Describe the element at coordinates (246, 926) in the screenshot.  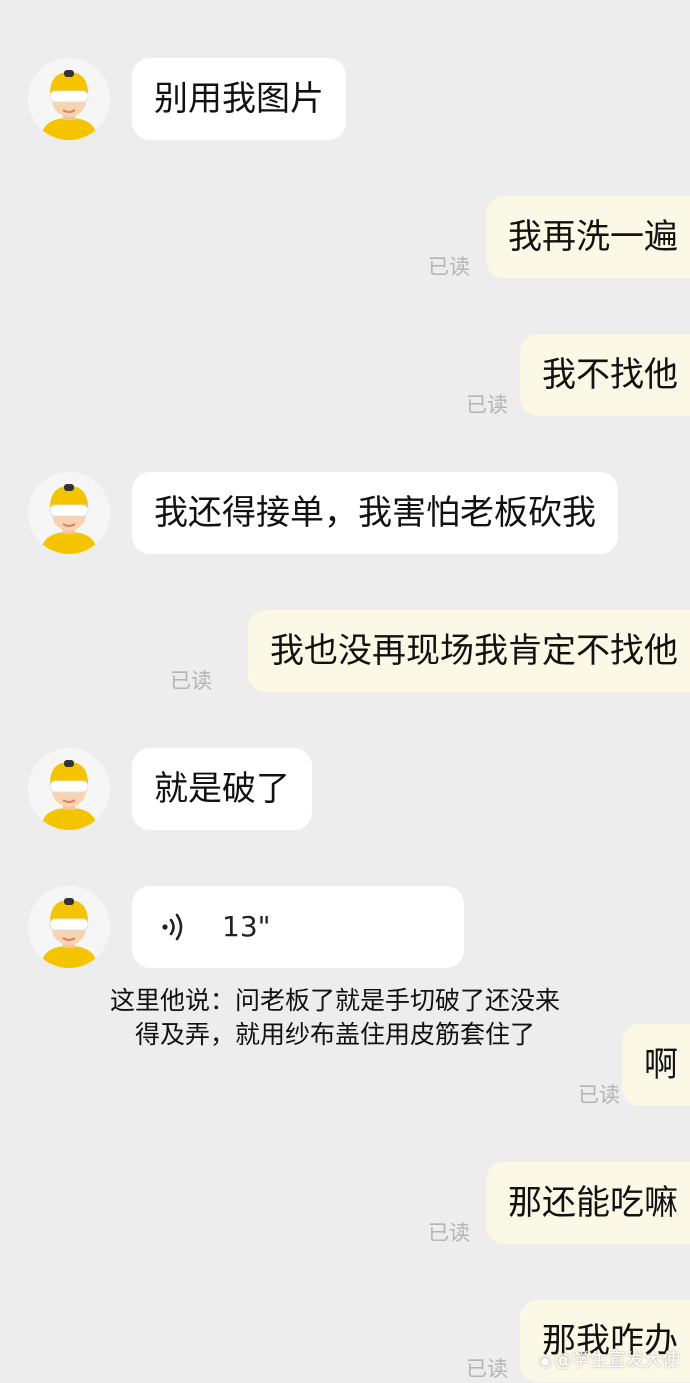
I see `voice-duration: 13"` at that location.